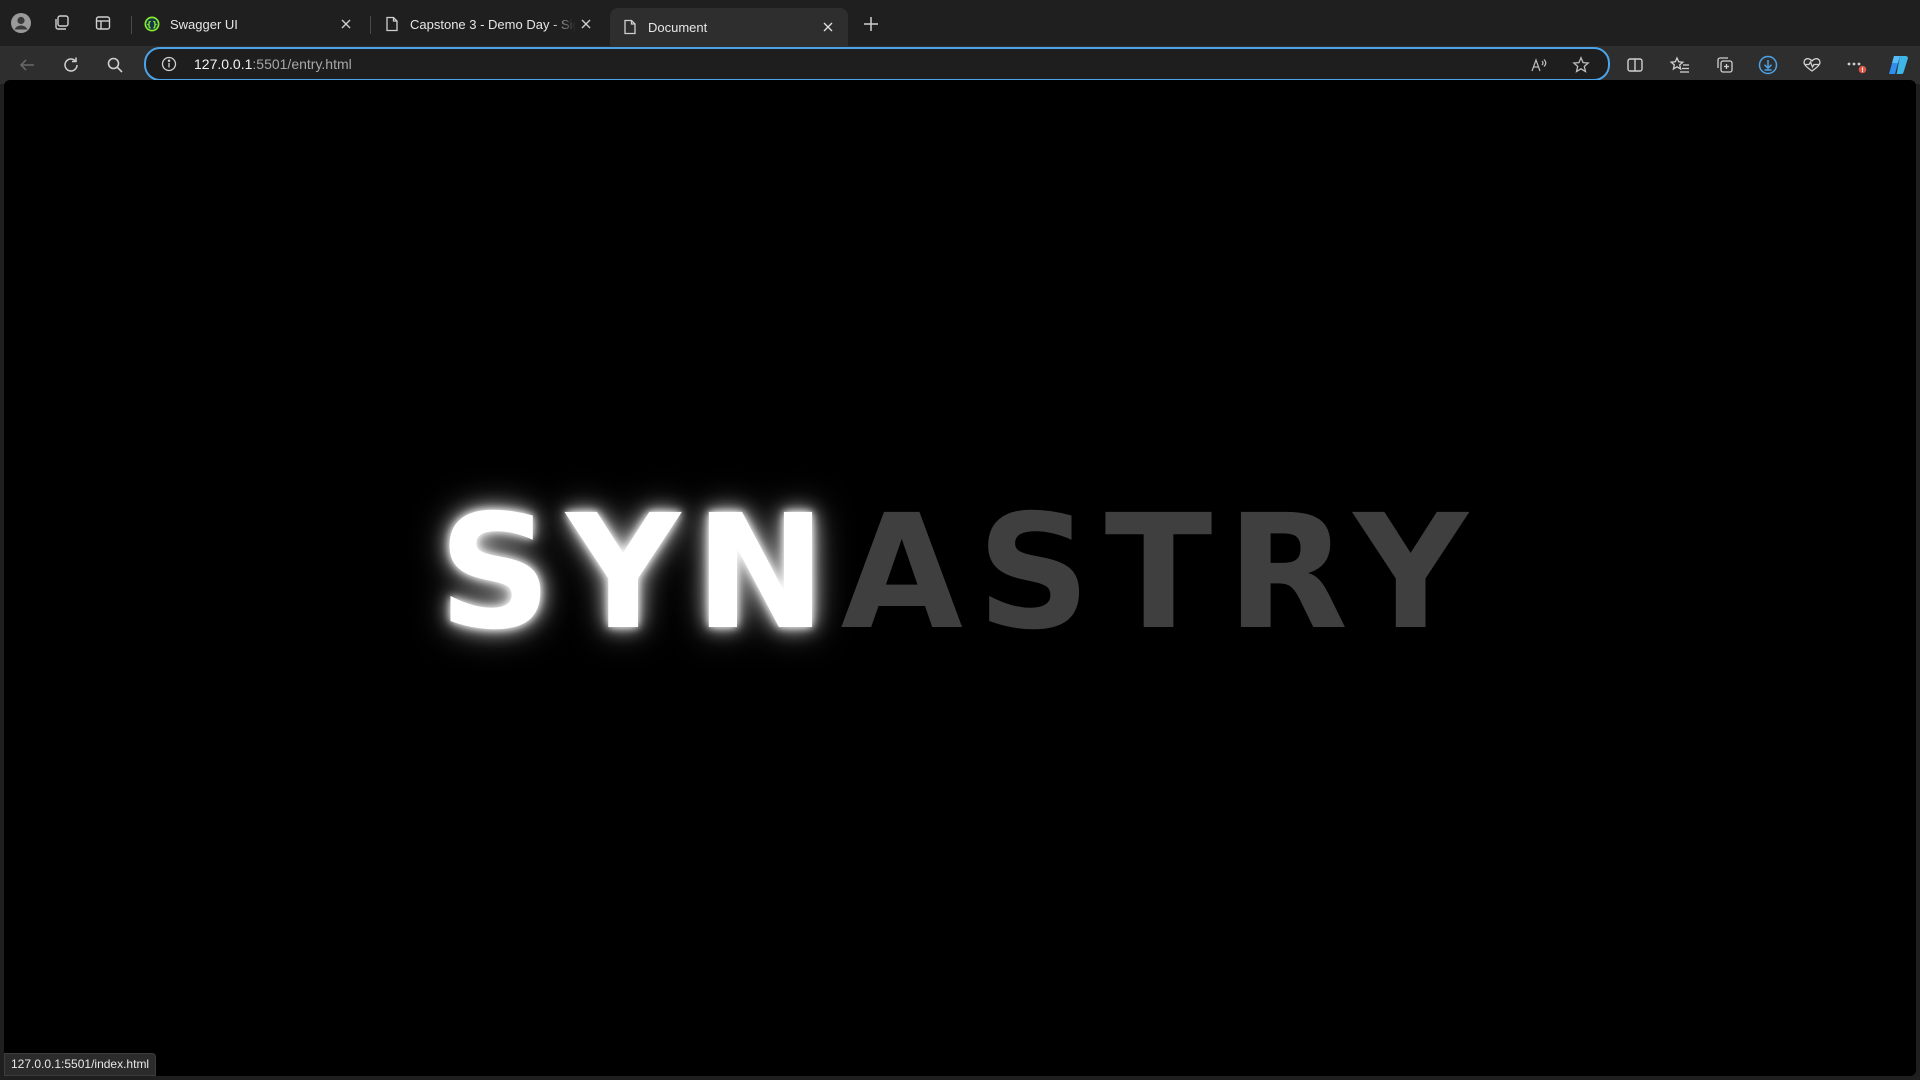 This screenshot has height=1080, width=1920. Describe the element at coordinates (80, 1064) in the screenshot. I see `status-bar-link-preview: 127.0.0.1:5501/index.html` at that location.